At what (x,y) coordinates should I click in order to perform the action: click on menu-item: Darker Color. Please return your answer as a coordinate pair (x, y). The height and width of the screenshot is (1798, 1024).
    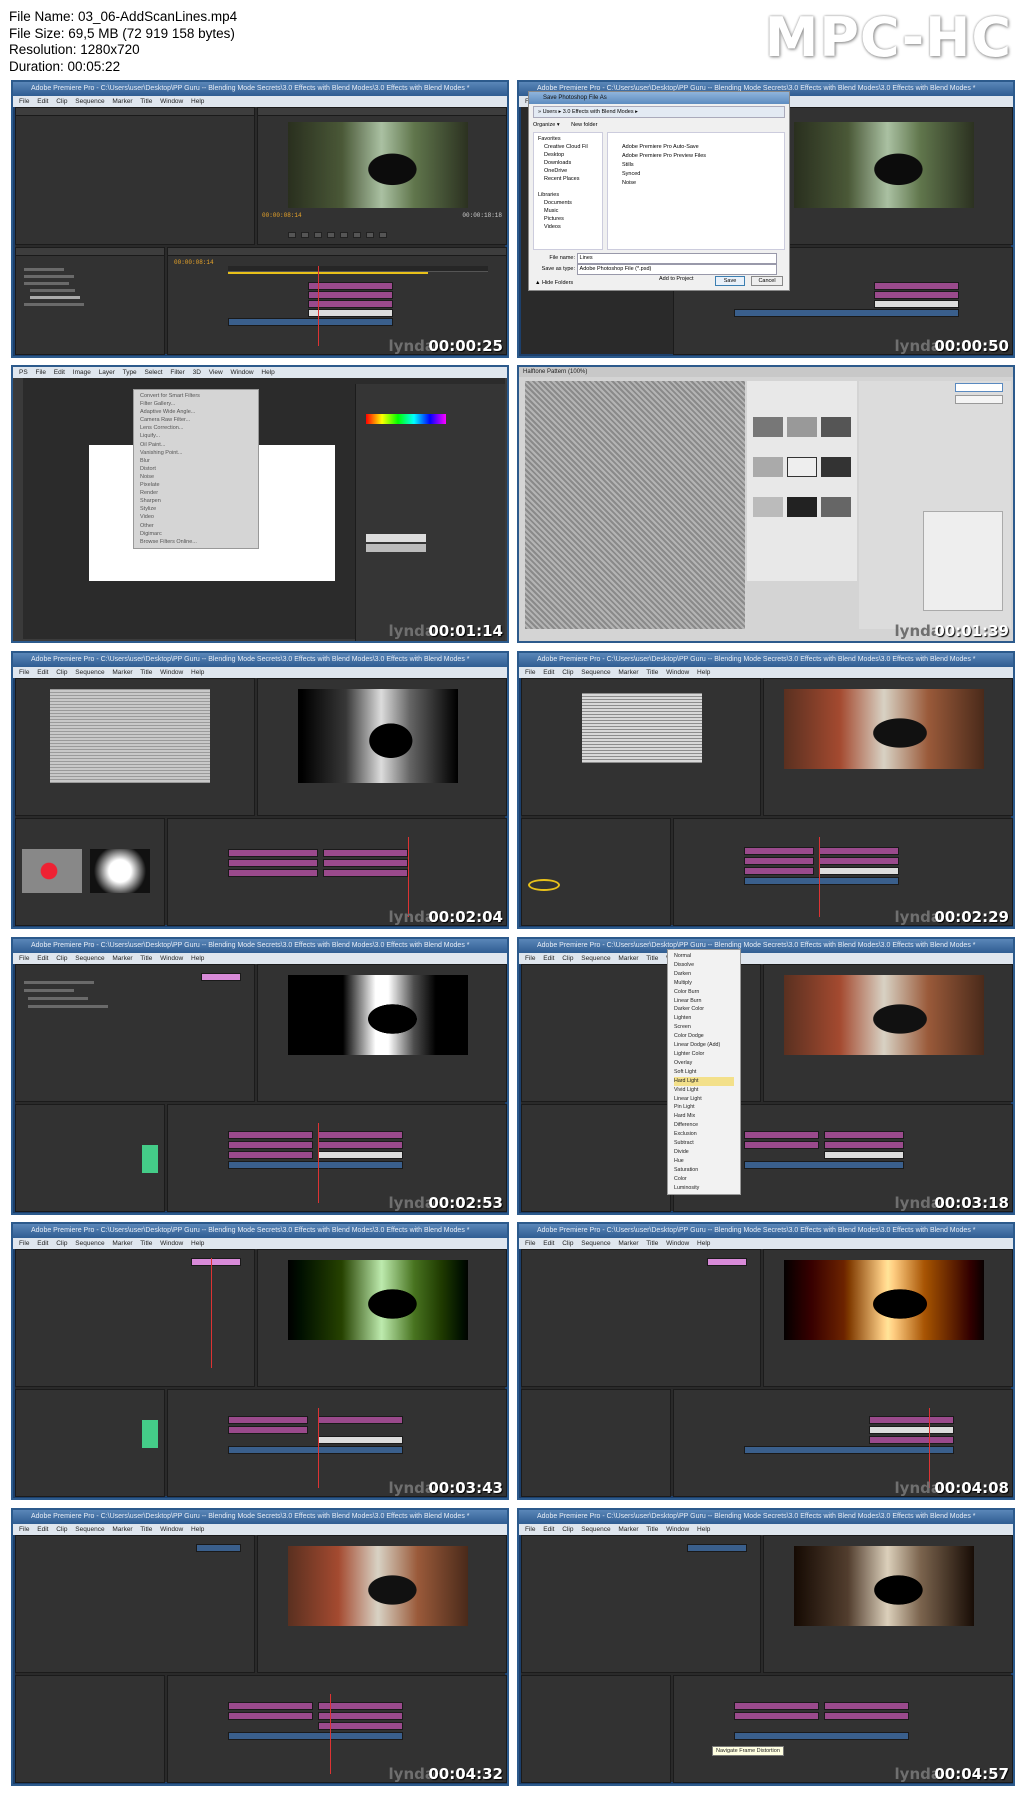
    Looking at the image, I should click on (704, 1009).